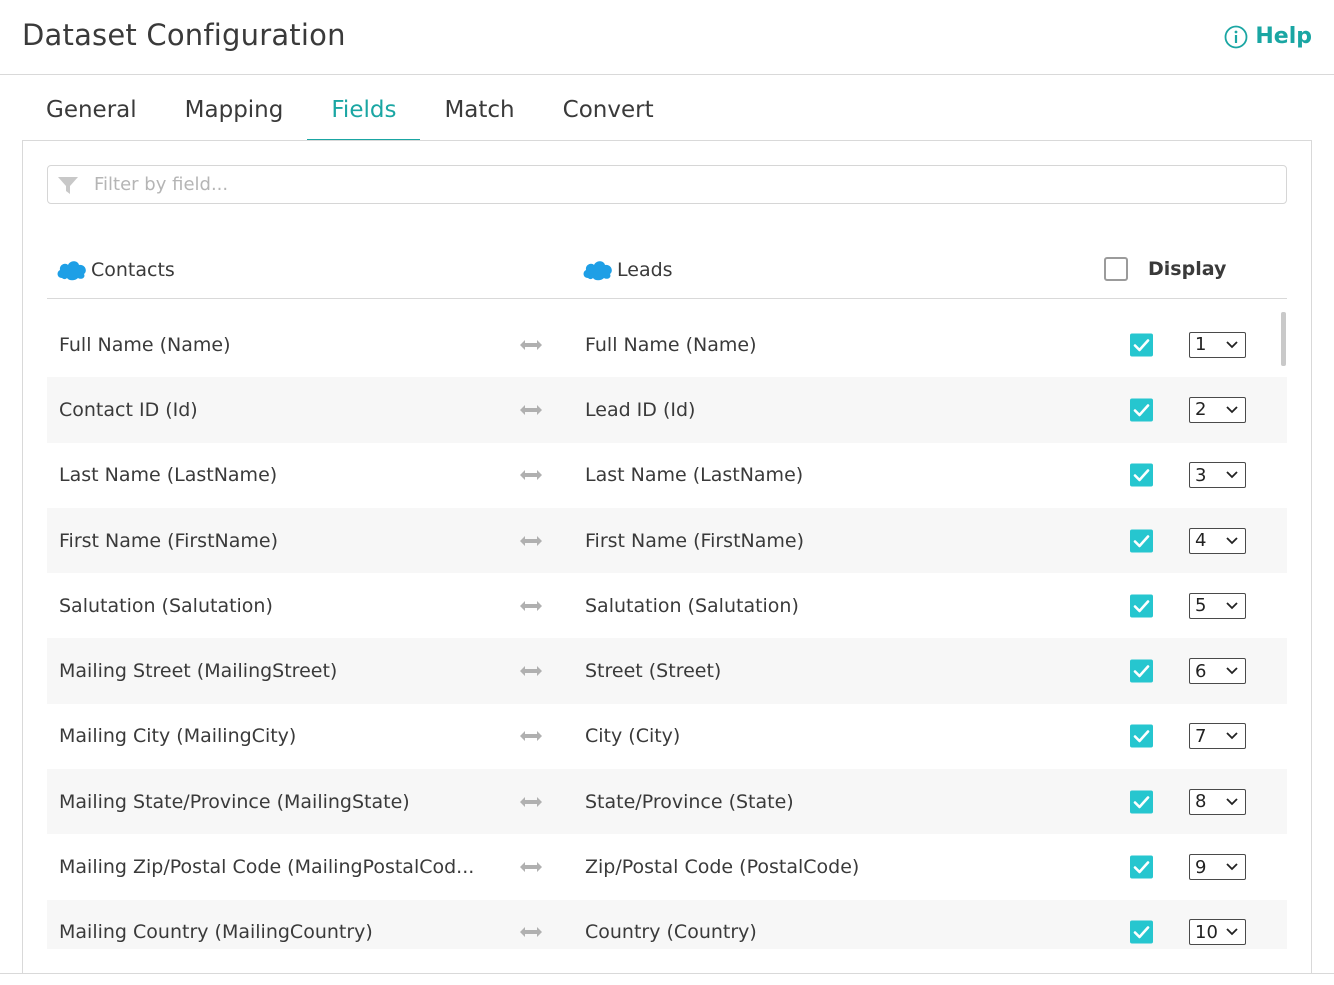 The height and width of the screenshot is (985, 1334). What do you see at coordinates (1217, 475) in the screenshot?
I see `display-order-select: 3` at bounding box center [1217, 475].